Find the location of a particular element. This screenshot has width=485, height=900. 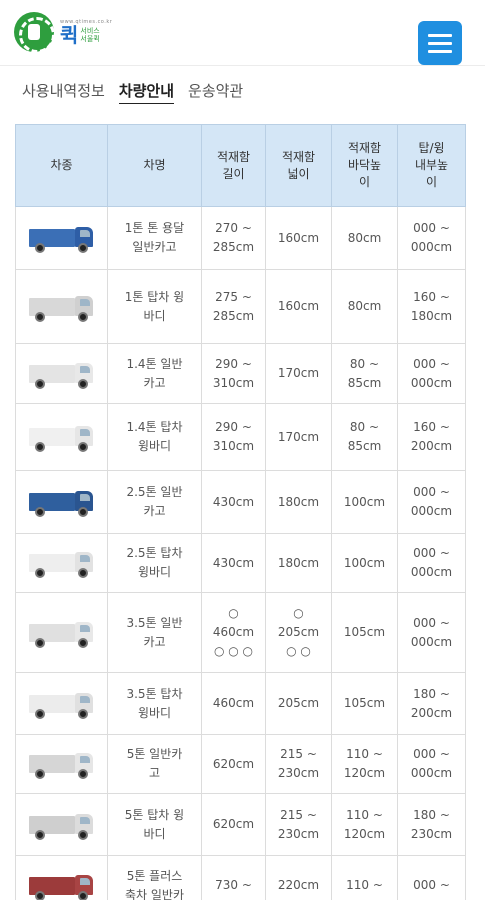

cell-length: 620cm is located at coordinates (233, 764).